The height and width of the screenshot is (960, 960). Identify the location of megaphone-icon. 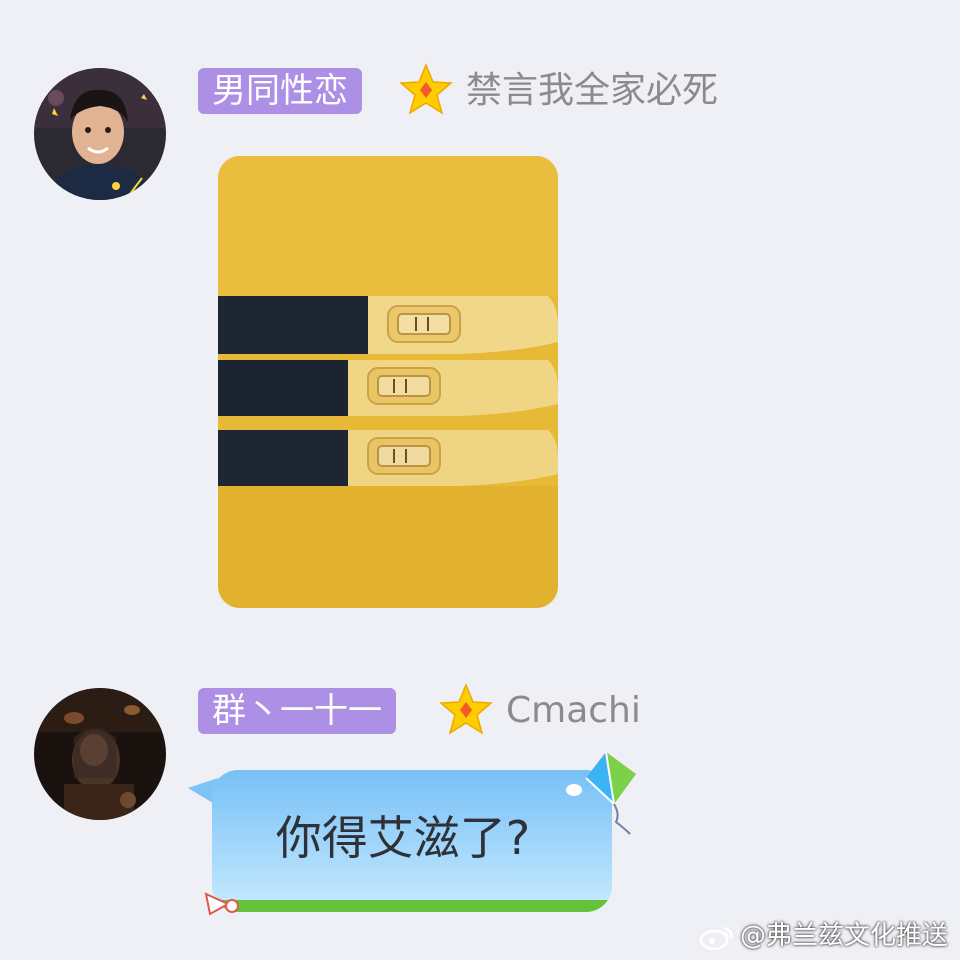
(221, 904).